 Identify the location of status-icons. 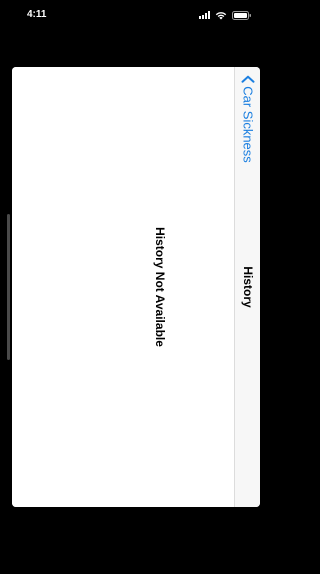
(225, 15).